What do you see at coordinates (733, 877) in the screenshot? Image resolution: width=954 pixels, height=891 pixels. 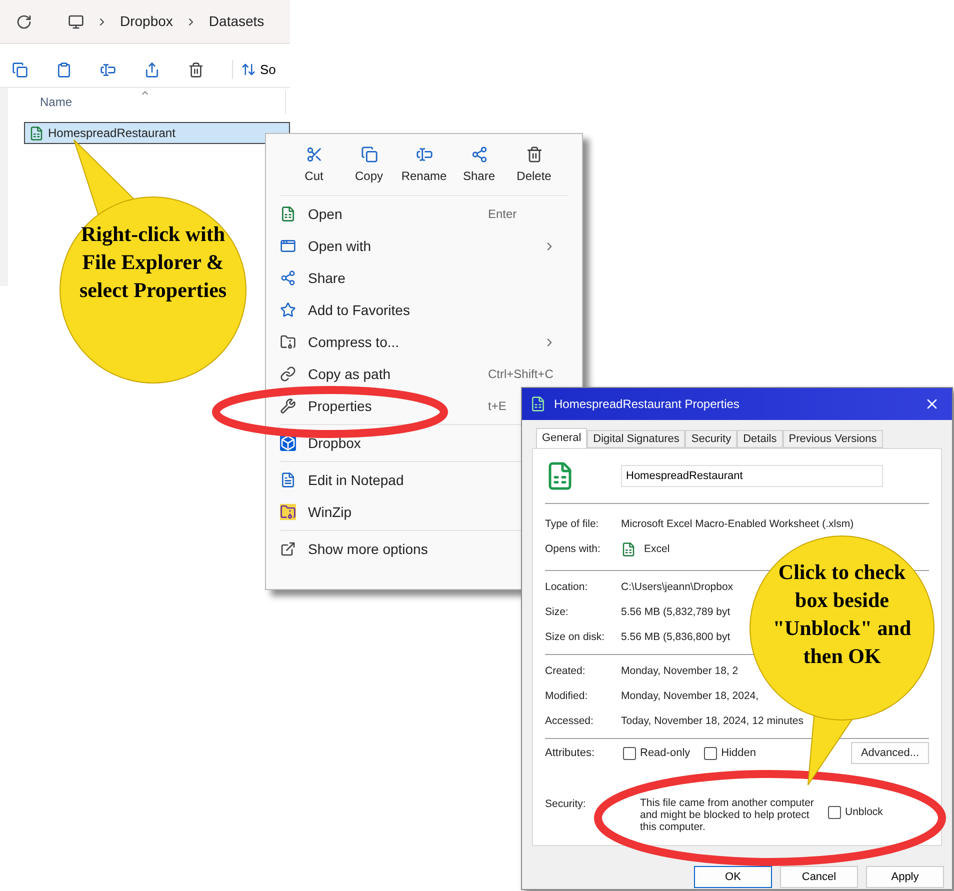 I see `dialog-button: OK` at bounding box center [733, 877].